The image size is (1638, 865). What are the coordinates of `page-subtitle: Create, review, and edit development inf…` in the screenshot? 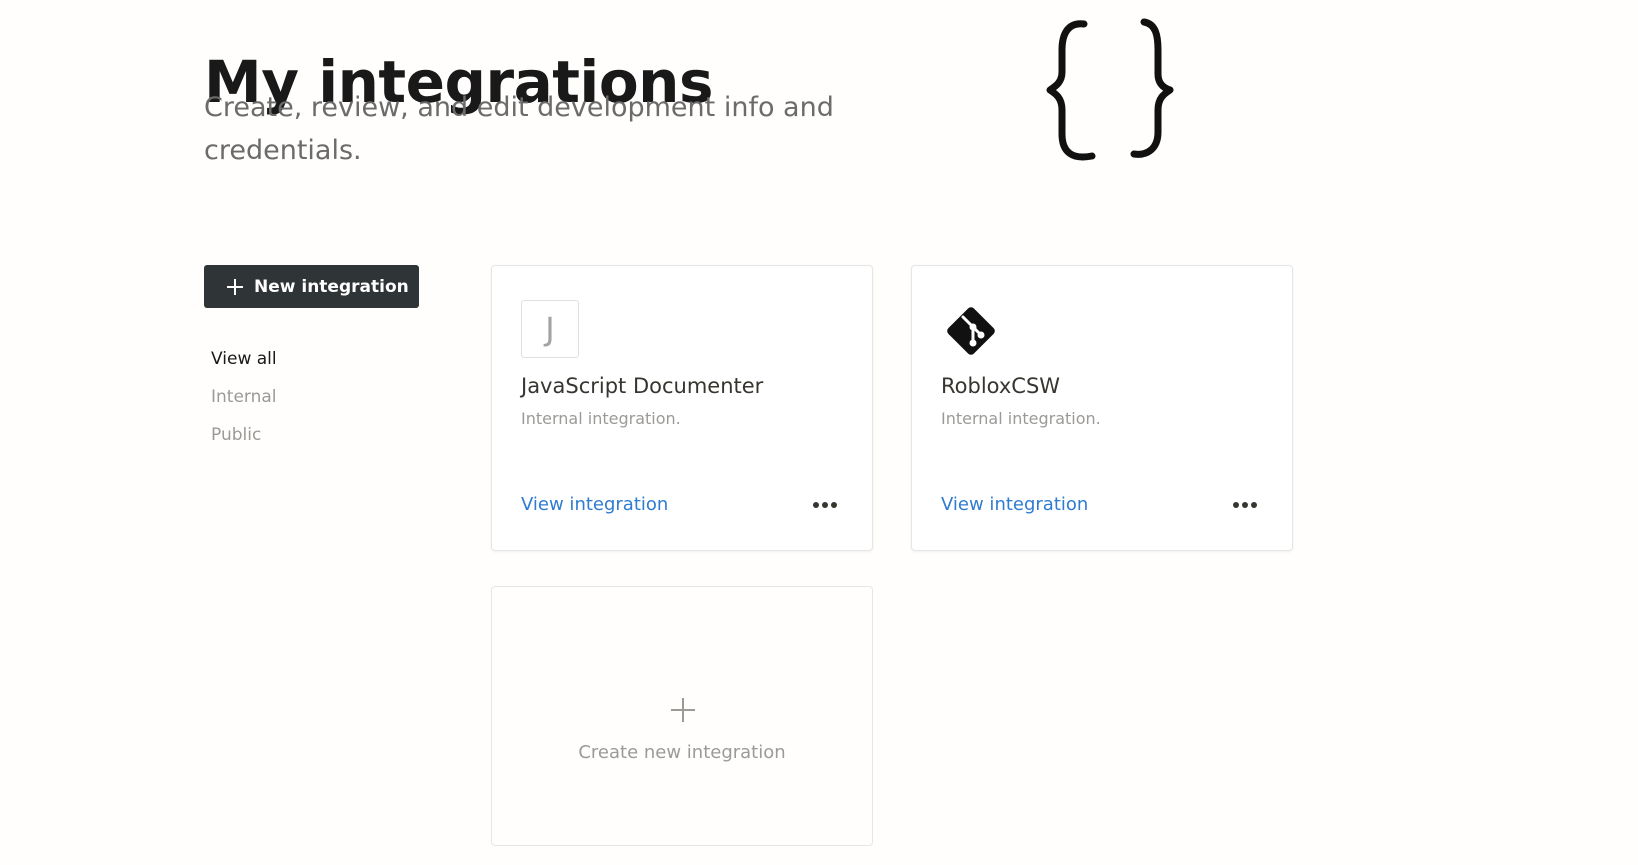 It's located at (519, 129).